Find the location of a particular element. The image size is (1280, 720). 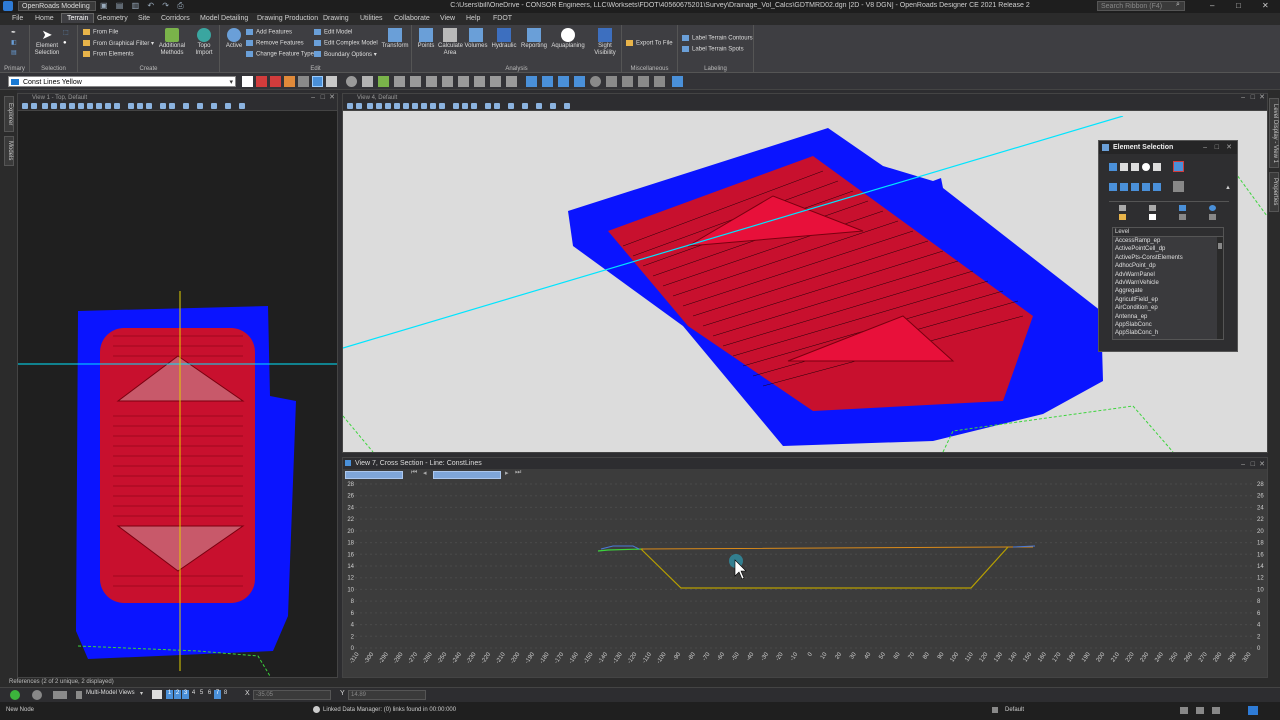

weight-tab-icon is located at coordinates (1212, 208).